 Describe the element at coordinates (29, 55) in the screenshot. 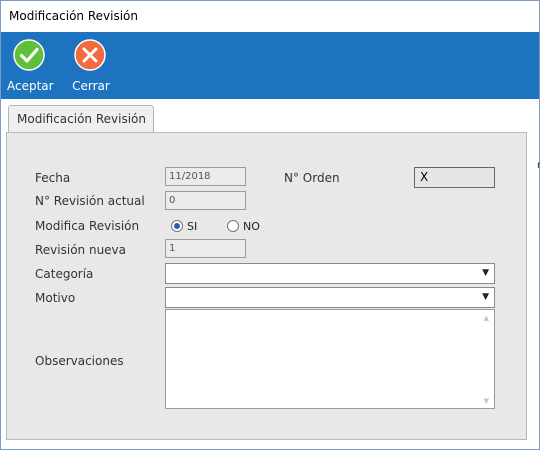

I see `check-circle-icon` at that location.